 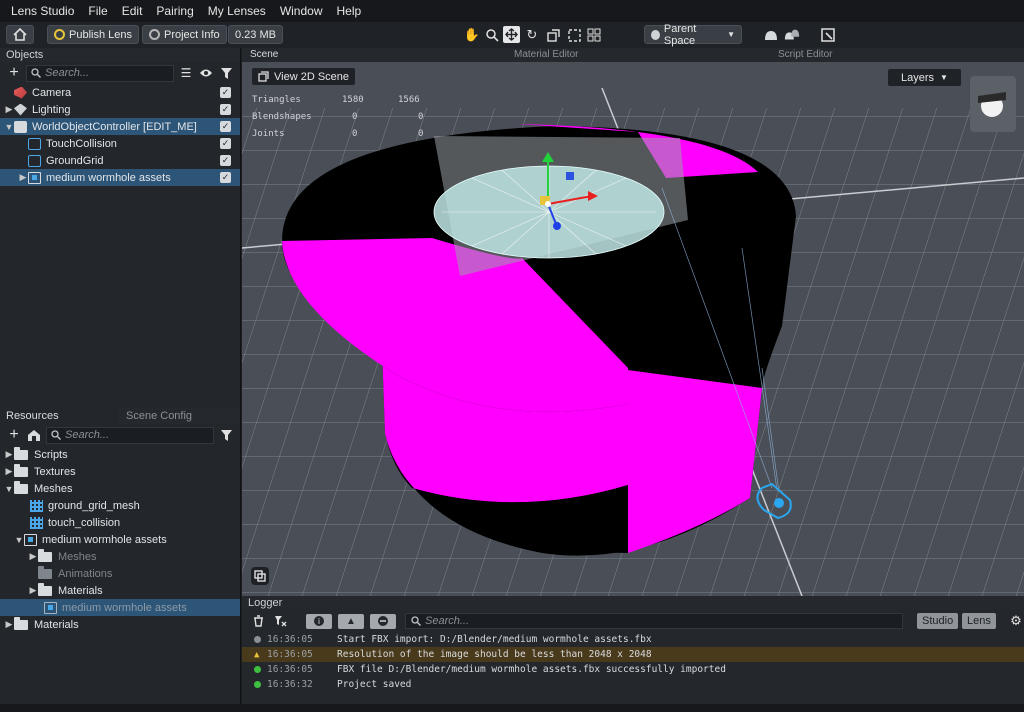 What do you see at coordinates (53, 488) in the screenshot?
I see `resource-label: Meshes` at bounding box center [53, 488].